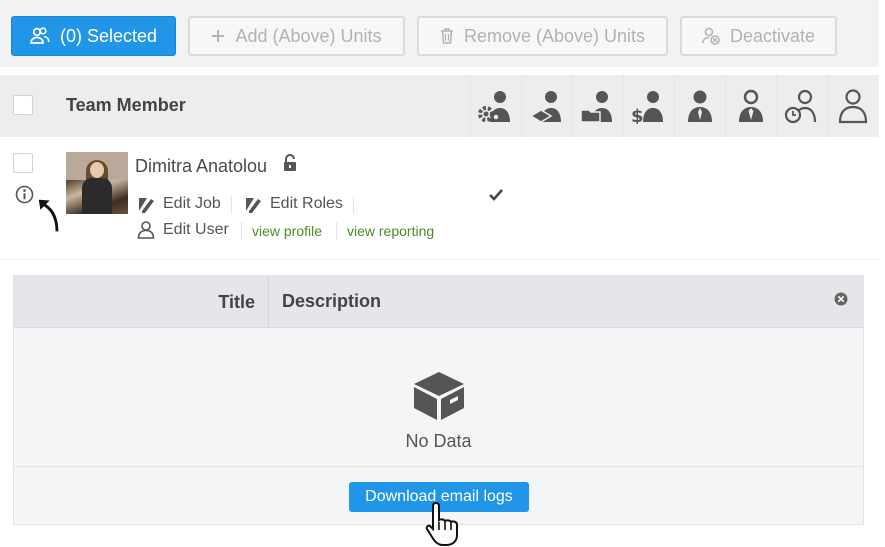 This screenshot has width=885, height=547. Describe the element at coordinates (192, 203) in the screenshot. I see `edit-job-label: Edit Job` at that location.